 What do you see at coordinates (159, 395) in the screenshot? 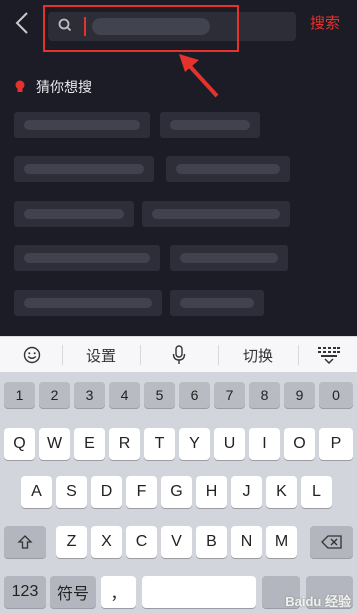
I see `key-5: 5` at bounding box center [159, 395].